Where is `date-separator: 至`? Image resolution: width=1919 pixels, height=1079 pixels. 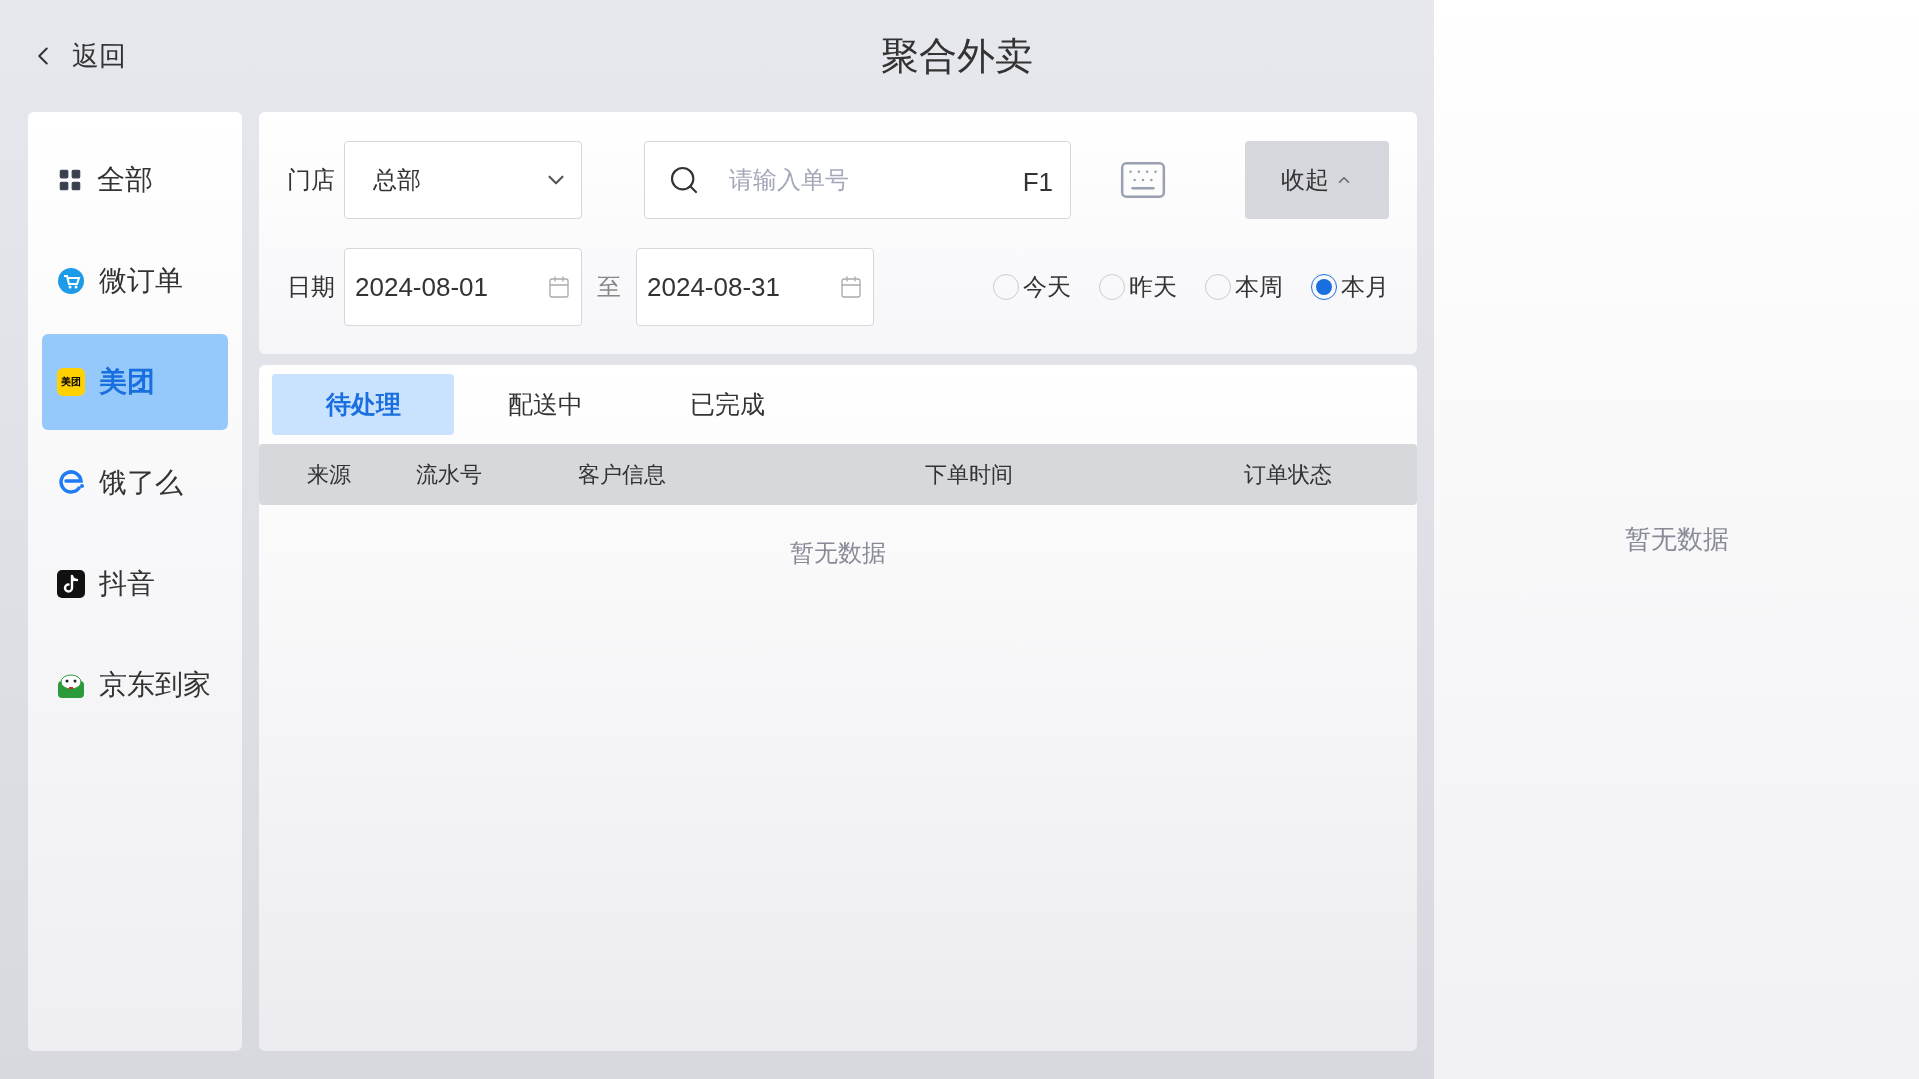
date-separator: 至 is located at coordinates (609, 287).